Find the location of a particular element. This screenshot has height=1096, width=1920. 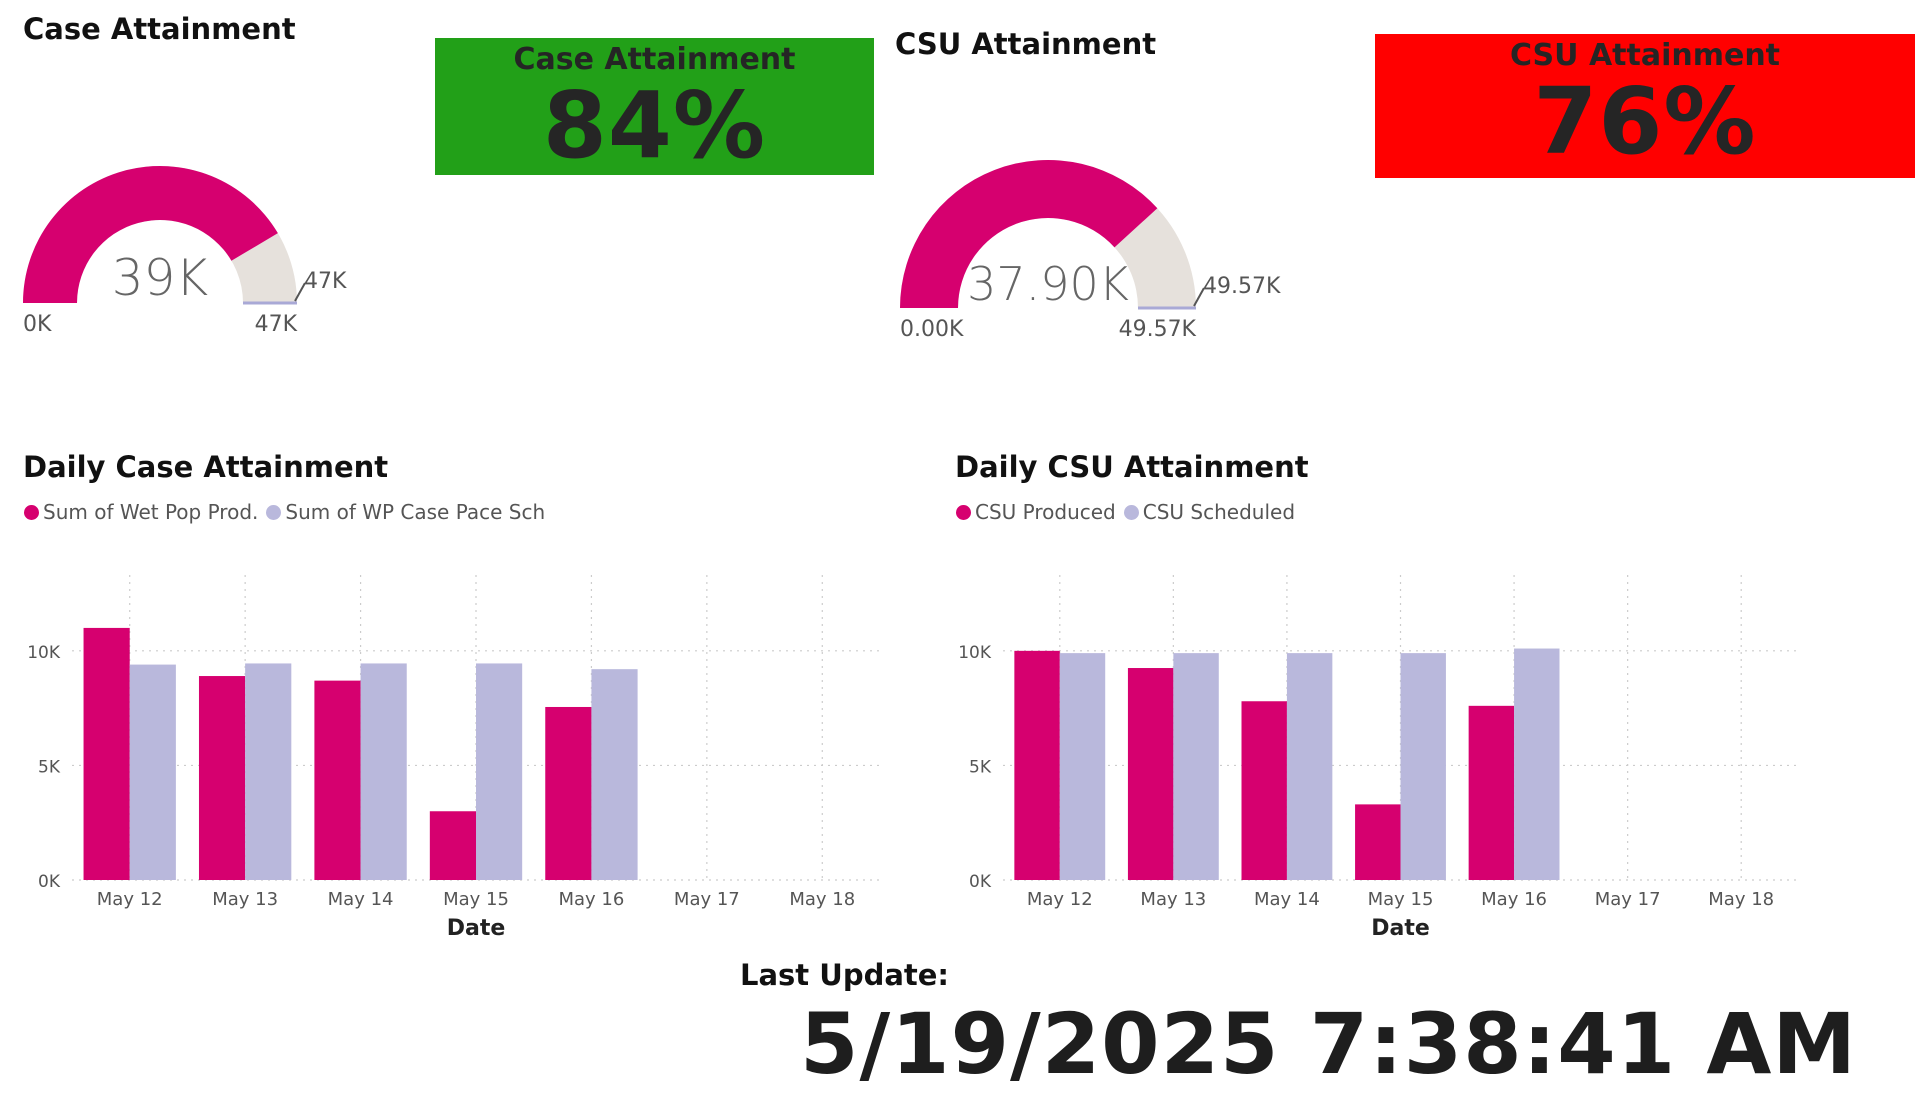

legend-item-produced: Sum of Wet Pop Prod. is located at coordinates (141, 512).